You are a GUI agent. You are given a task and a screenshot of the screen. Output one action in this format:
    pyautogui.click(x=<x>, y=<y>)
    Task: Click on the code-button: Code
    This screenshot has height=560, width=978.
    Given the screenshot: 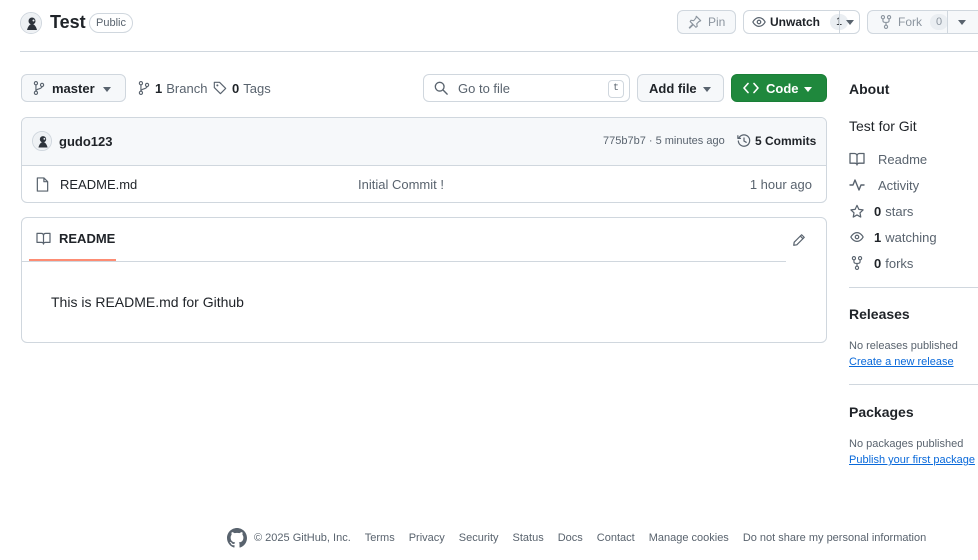 What is the action you would take?
    pyautogui.click(x=779, y=88)
    